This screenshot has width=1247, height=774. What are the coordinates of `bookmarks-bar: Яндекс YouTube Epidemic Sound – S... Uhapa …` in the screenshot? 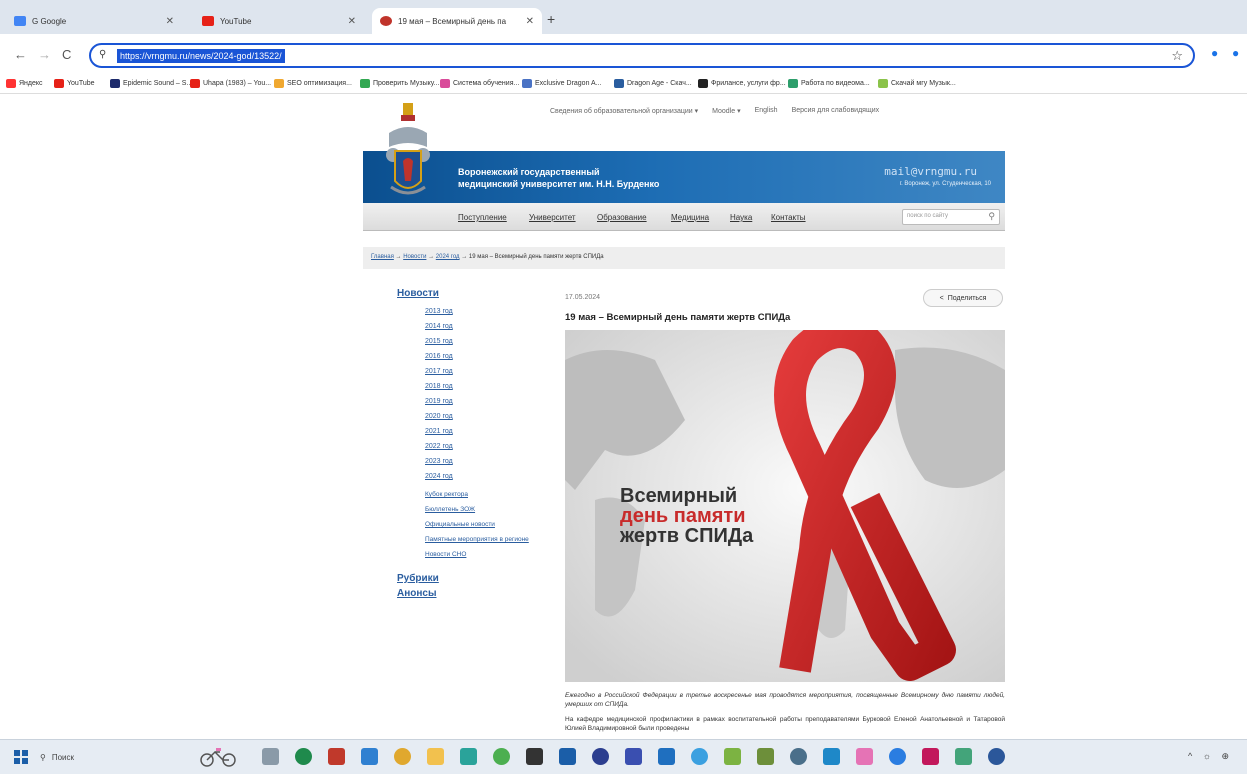 It's located at (623, 85).